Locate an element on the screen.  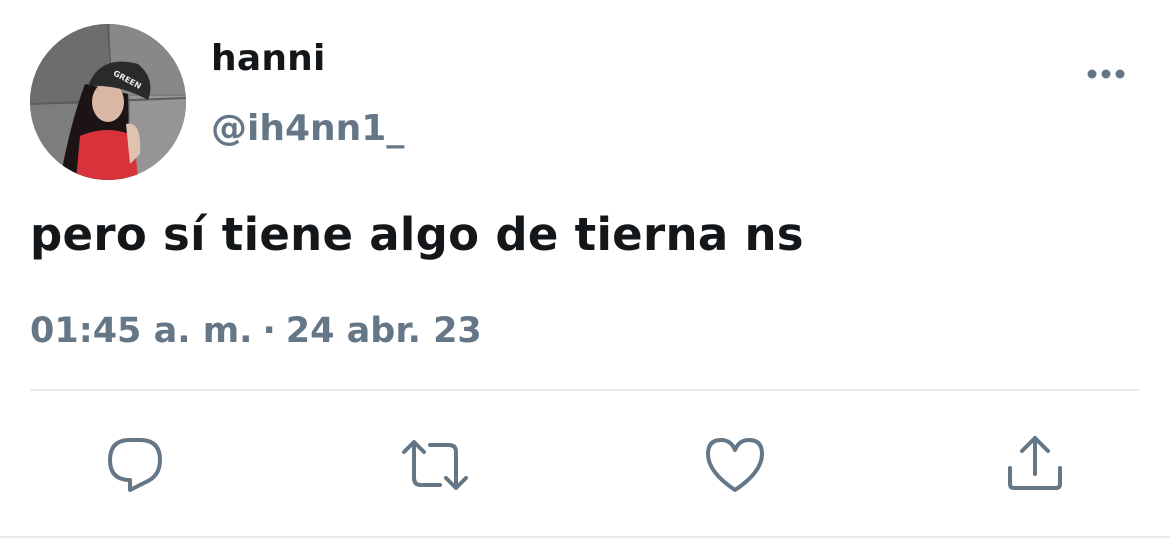
retweet-icon is located at coordinates (435, 465).